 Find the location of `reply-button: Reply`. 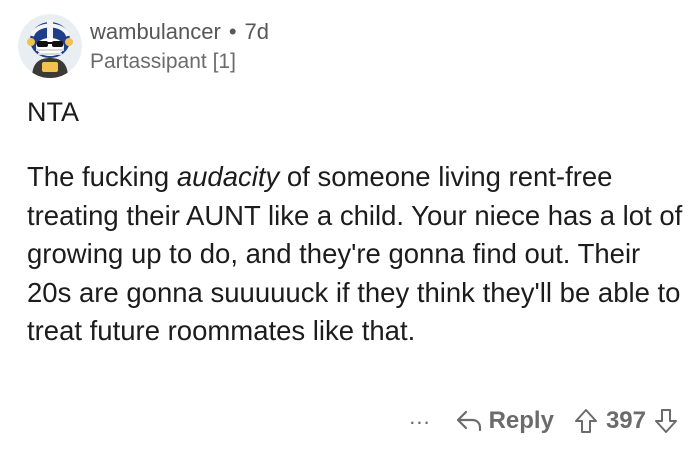

reply-button: Reply is located at coordinates (514, 421).